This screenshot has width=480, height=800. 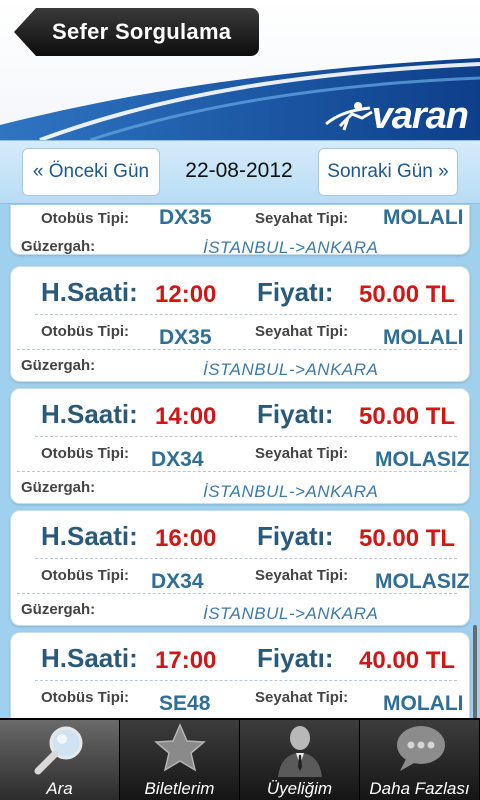 What do you see at coordinates (91, 172) in the screenshot?
I see `previous-day-button: « Önceki Gün` at bounding box center [91, 172].